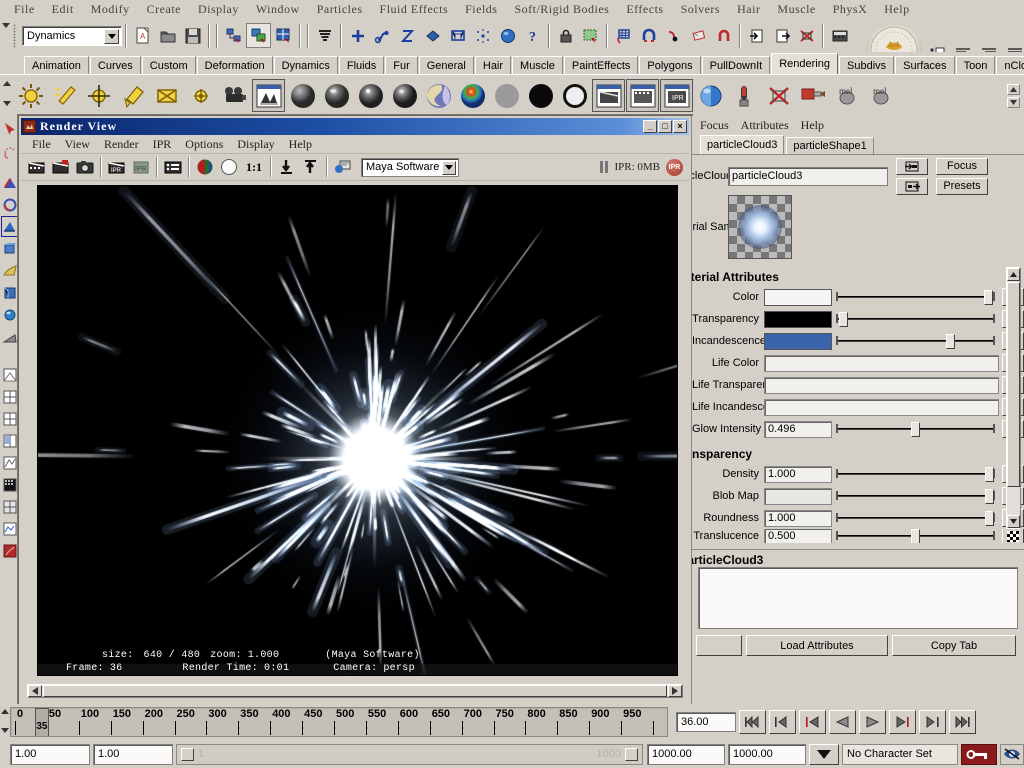 This screenshot has height=768, width=1024. What do you see at coordinates (631, 754) in the screenshot?
I see `range-right-handle` at bounding box center [631, 754].